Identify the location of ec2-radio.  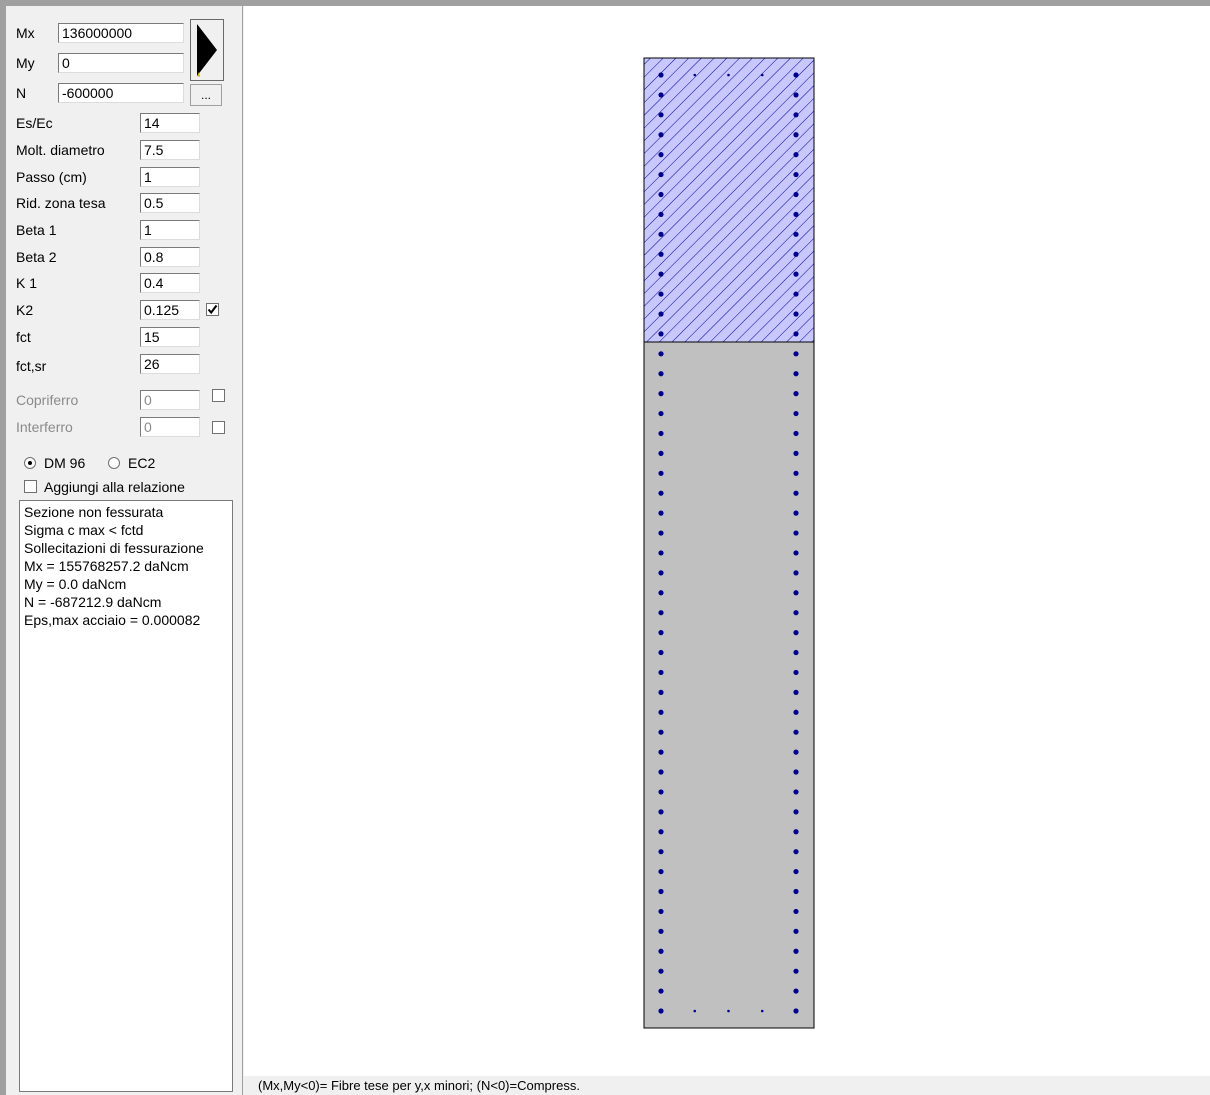
(114, 463).